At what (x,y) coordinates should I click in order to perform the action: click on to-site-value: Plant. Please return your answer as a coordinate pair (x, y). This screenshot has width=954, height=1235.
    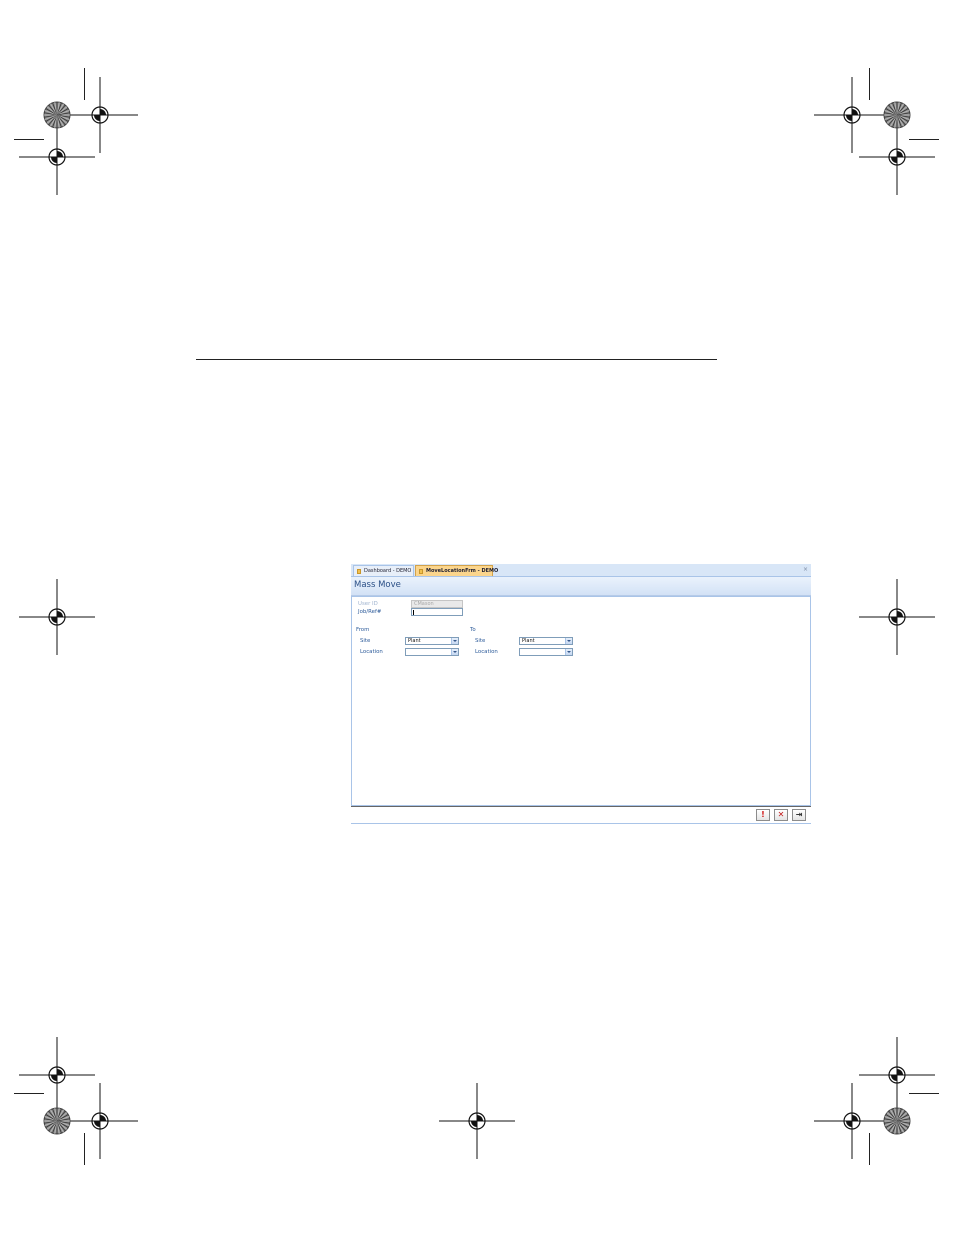
    Looking at the image, I should click on (528, 641).